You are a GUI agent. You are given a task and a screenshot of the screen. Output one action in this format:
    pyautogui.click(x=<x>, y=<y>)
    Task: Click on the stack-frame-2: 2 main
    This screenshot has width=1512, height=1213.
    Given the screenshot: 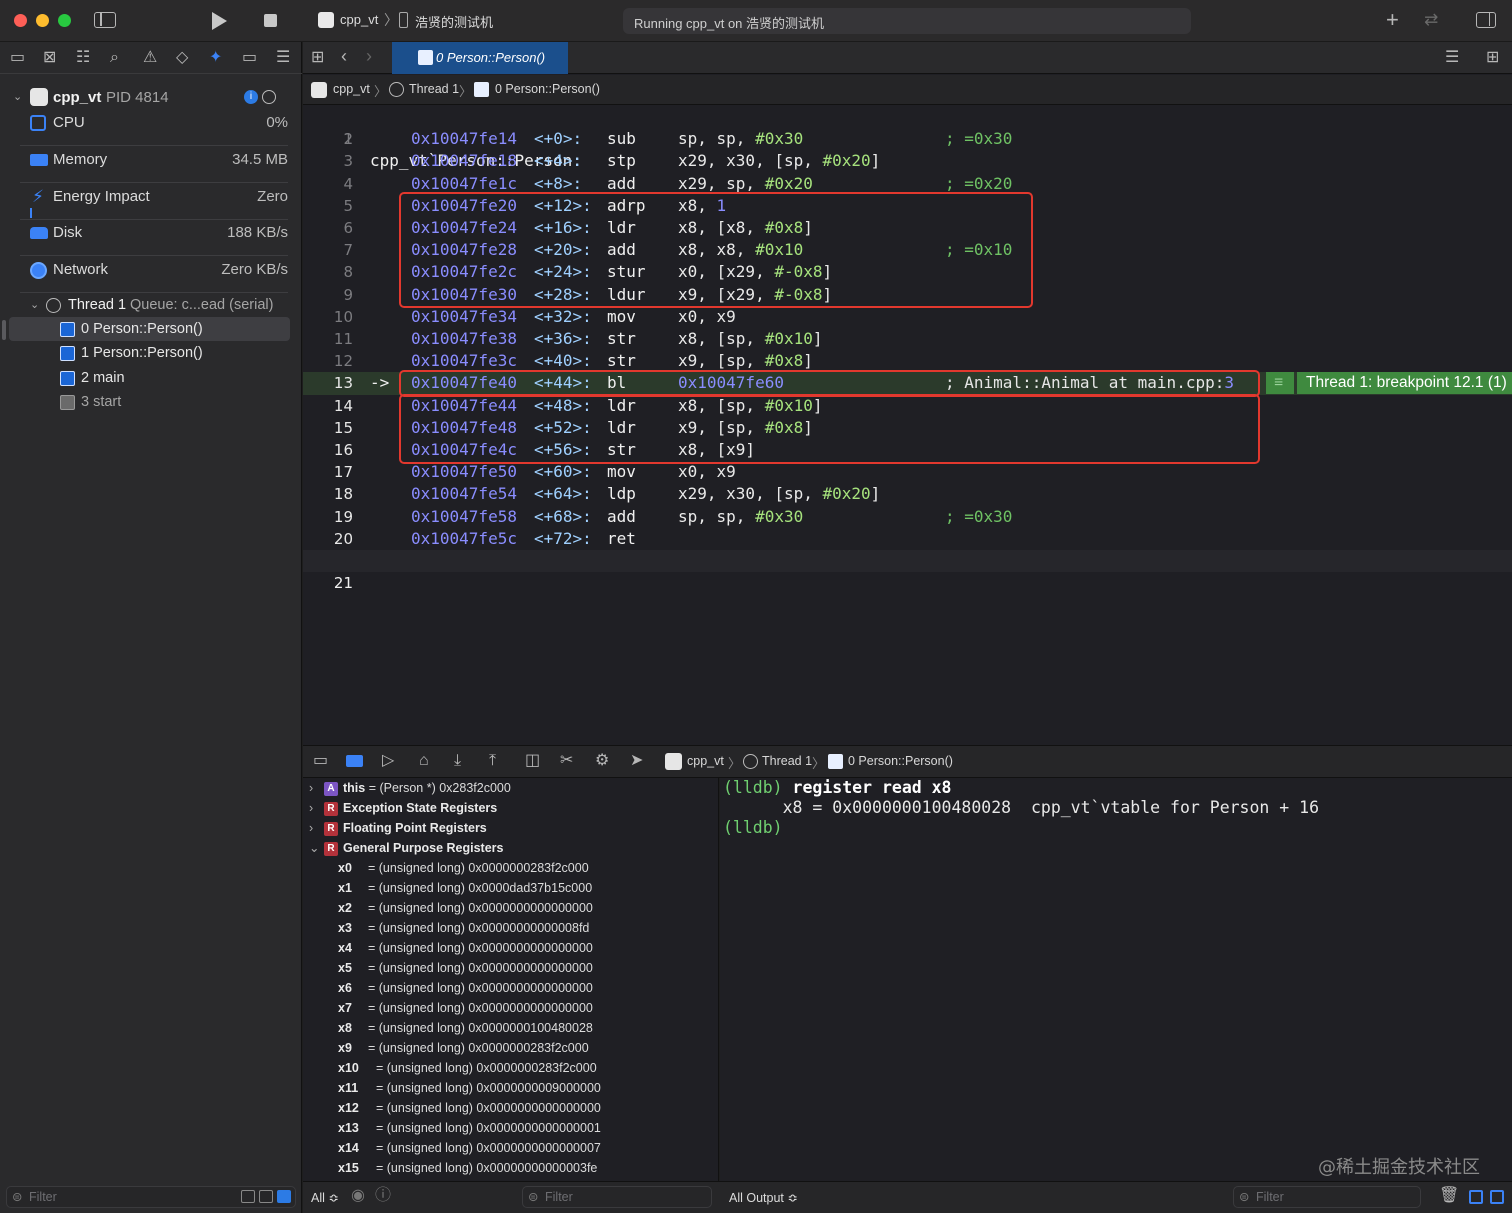 What is the action you would take?
    pyautogui.click(x=174, y=378)
    